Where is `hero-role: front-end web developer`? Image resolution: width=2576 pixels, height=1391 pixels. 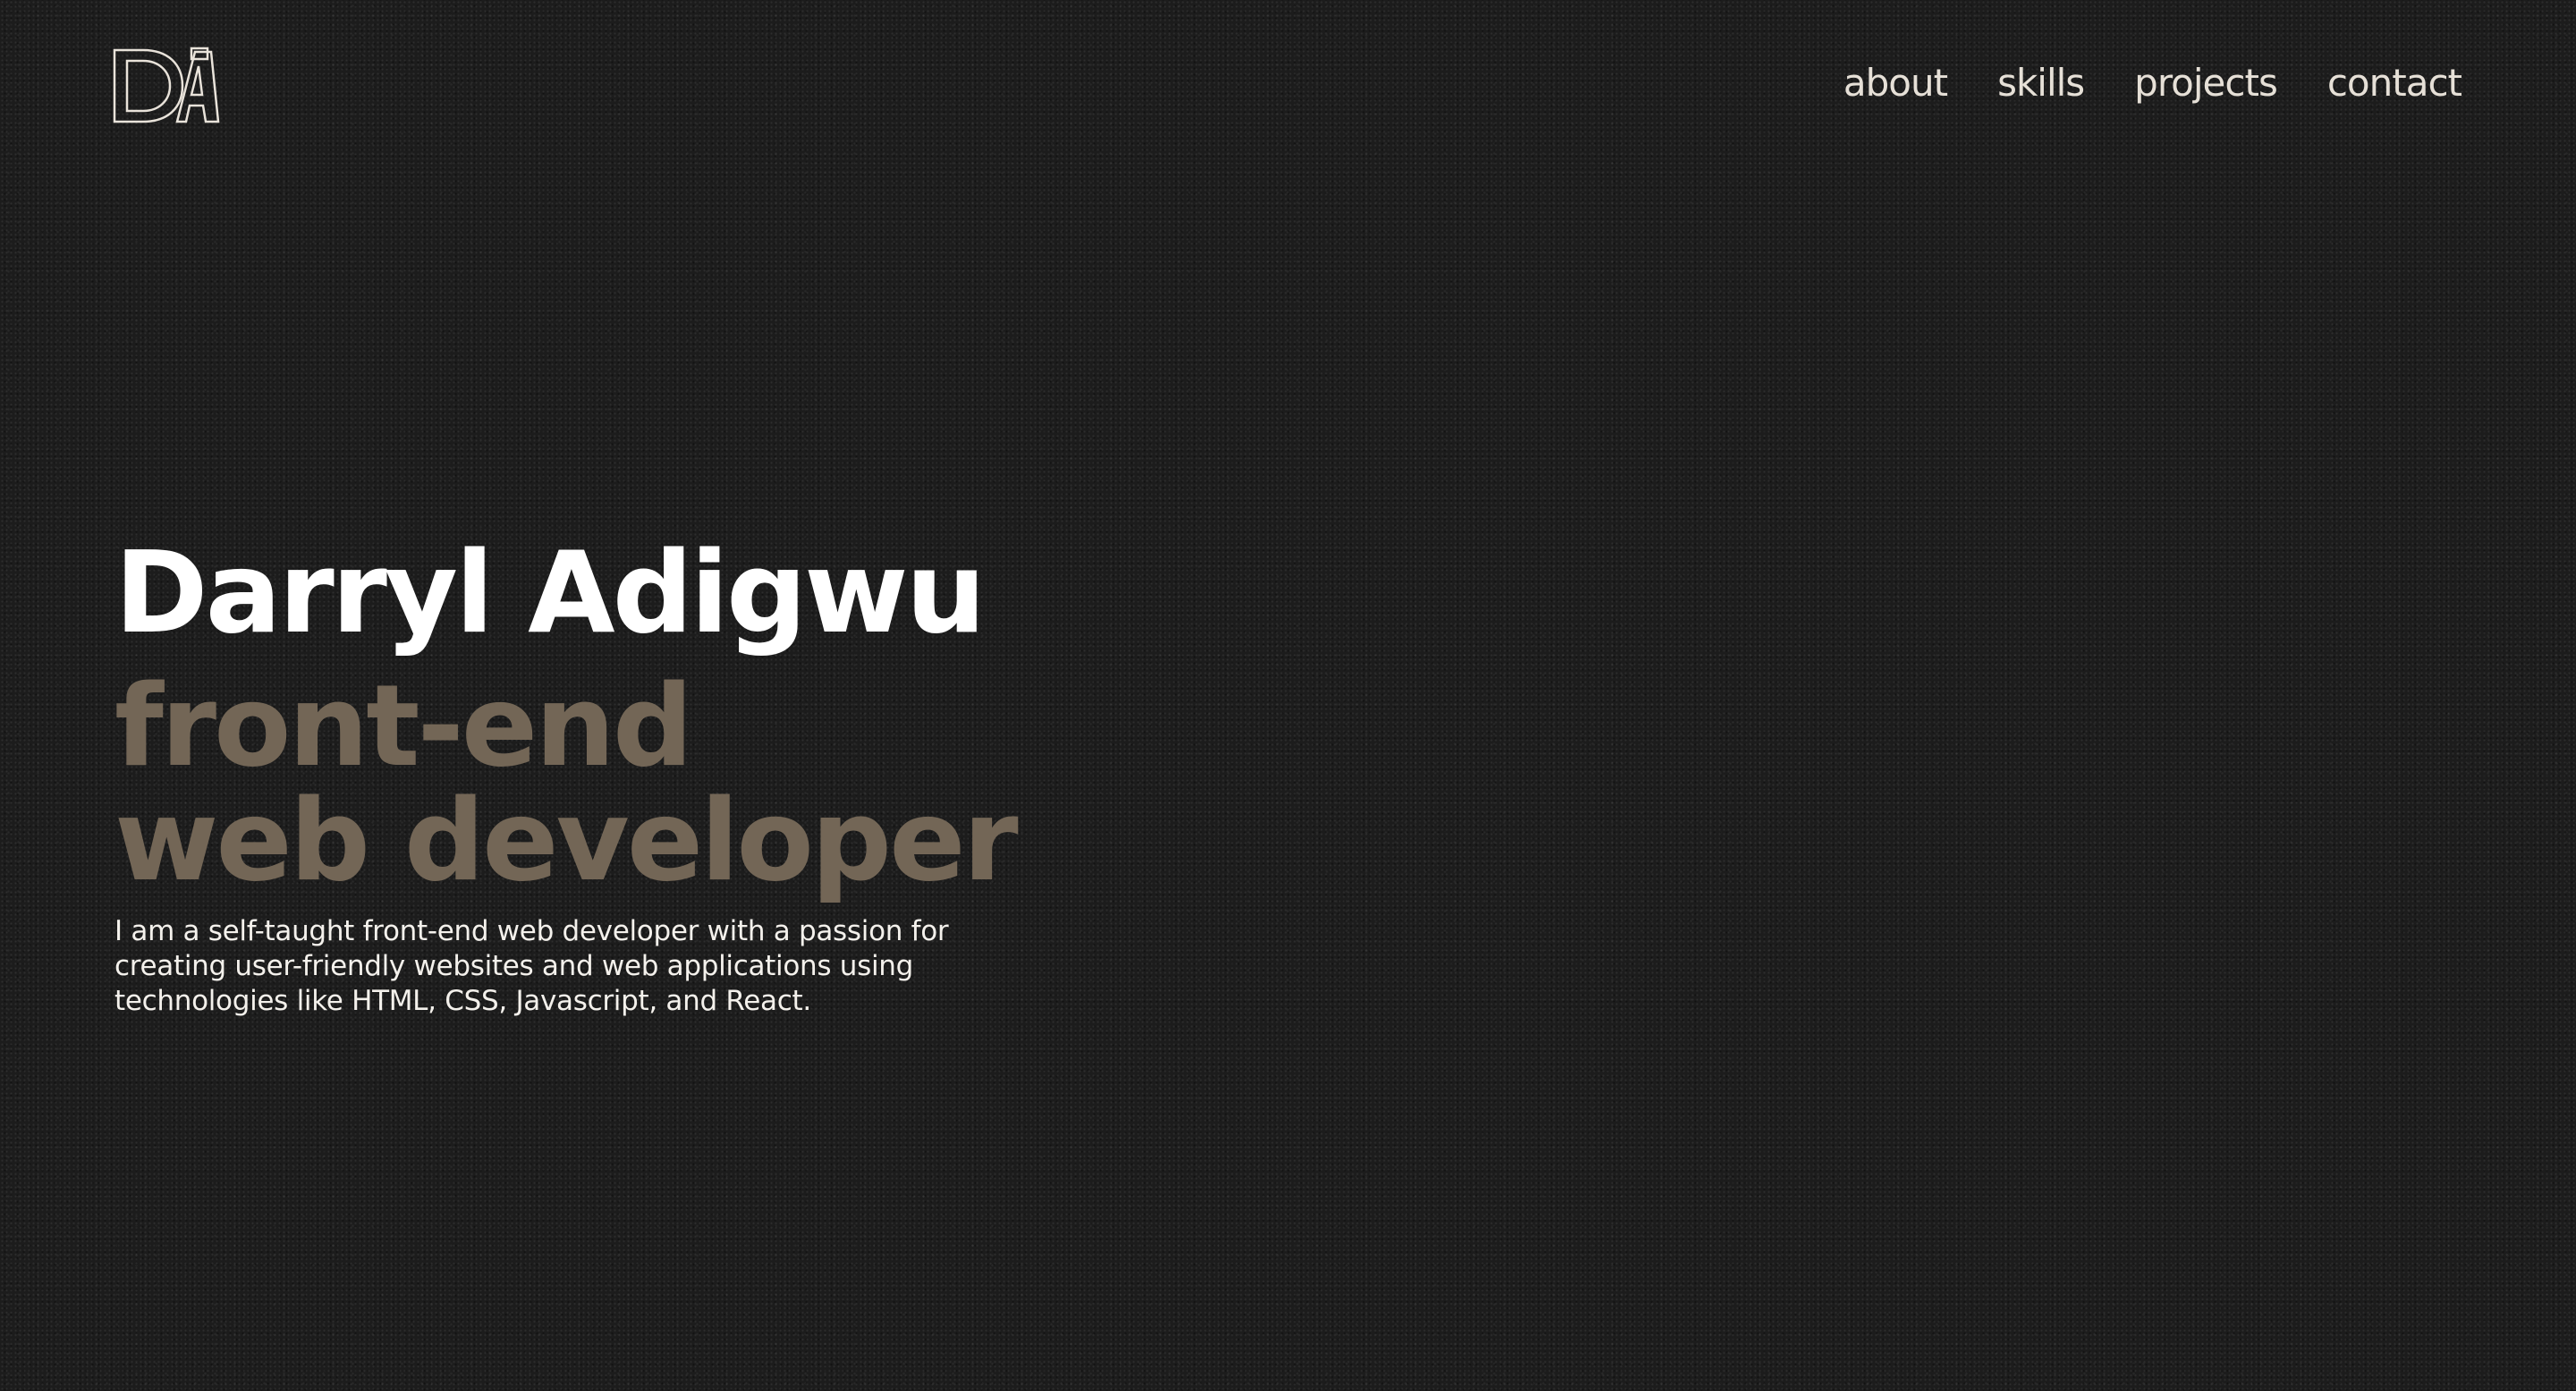 hero-role: front-end web developer is located at coordinates (651, 783).